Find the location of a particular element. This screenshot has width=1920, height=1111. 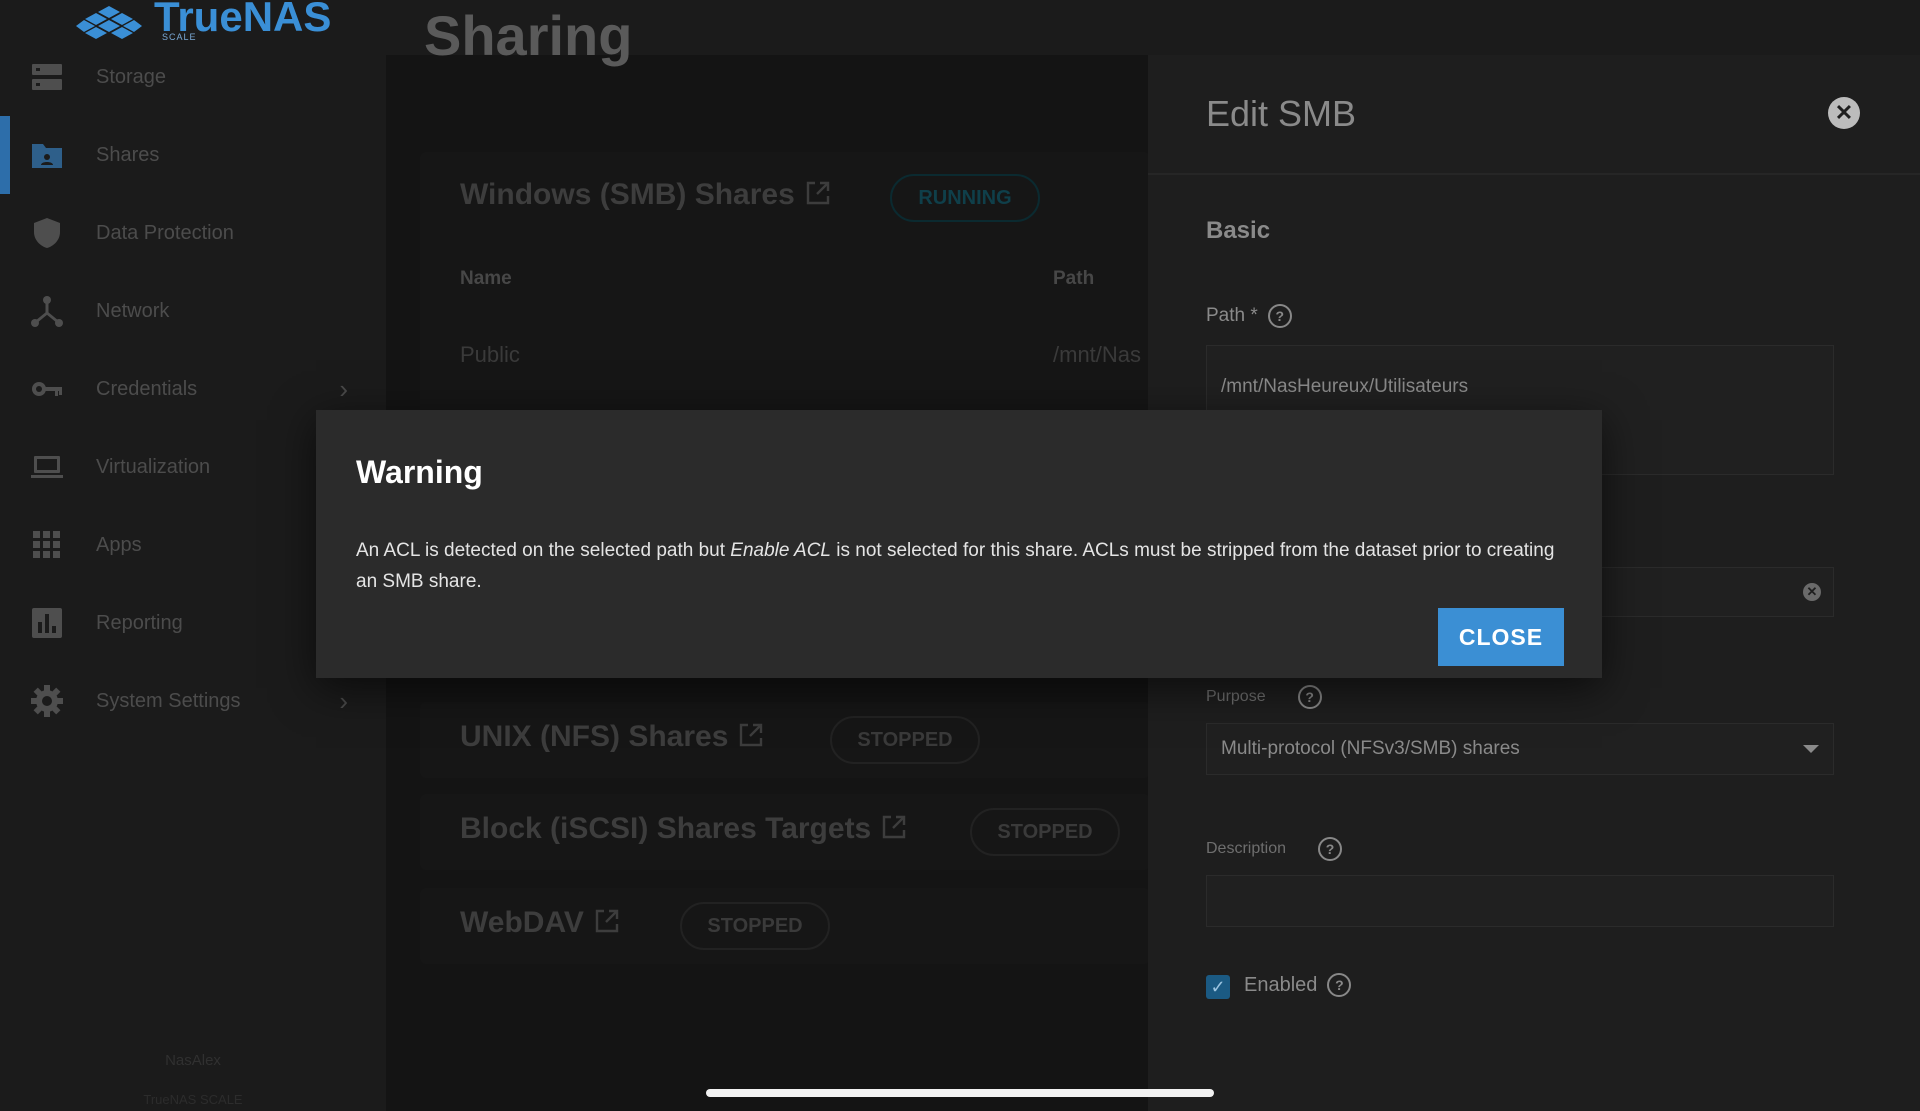

sidebar-item-label: Virtualization is located at coordinates (153, 466).